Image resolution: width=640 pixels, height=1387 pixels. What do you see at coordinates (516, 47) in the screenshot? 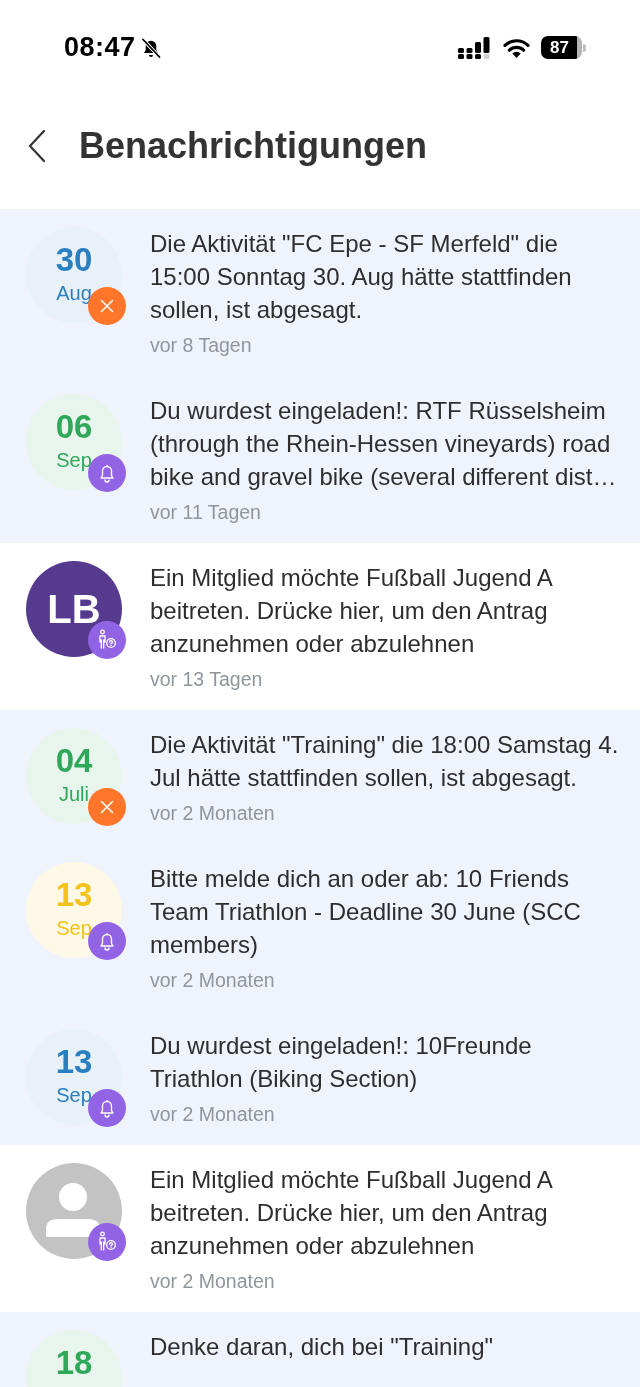
I see `wifi-icon` at bounding box center [516, 47].